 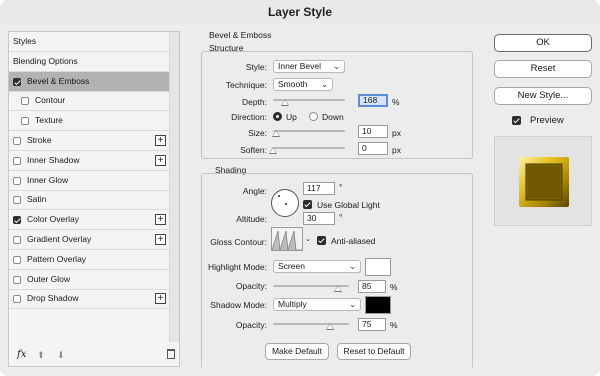 What do you see at coordinates (59, 239) in the screenshot?
I see `style-item-label: Gradient Overlay` at bounding box center [59, 239].